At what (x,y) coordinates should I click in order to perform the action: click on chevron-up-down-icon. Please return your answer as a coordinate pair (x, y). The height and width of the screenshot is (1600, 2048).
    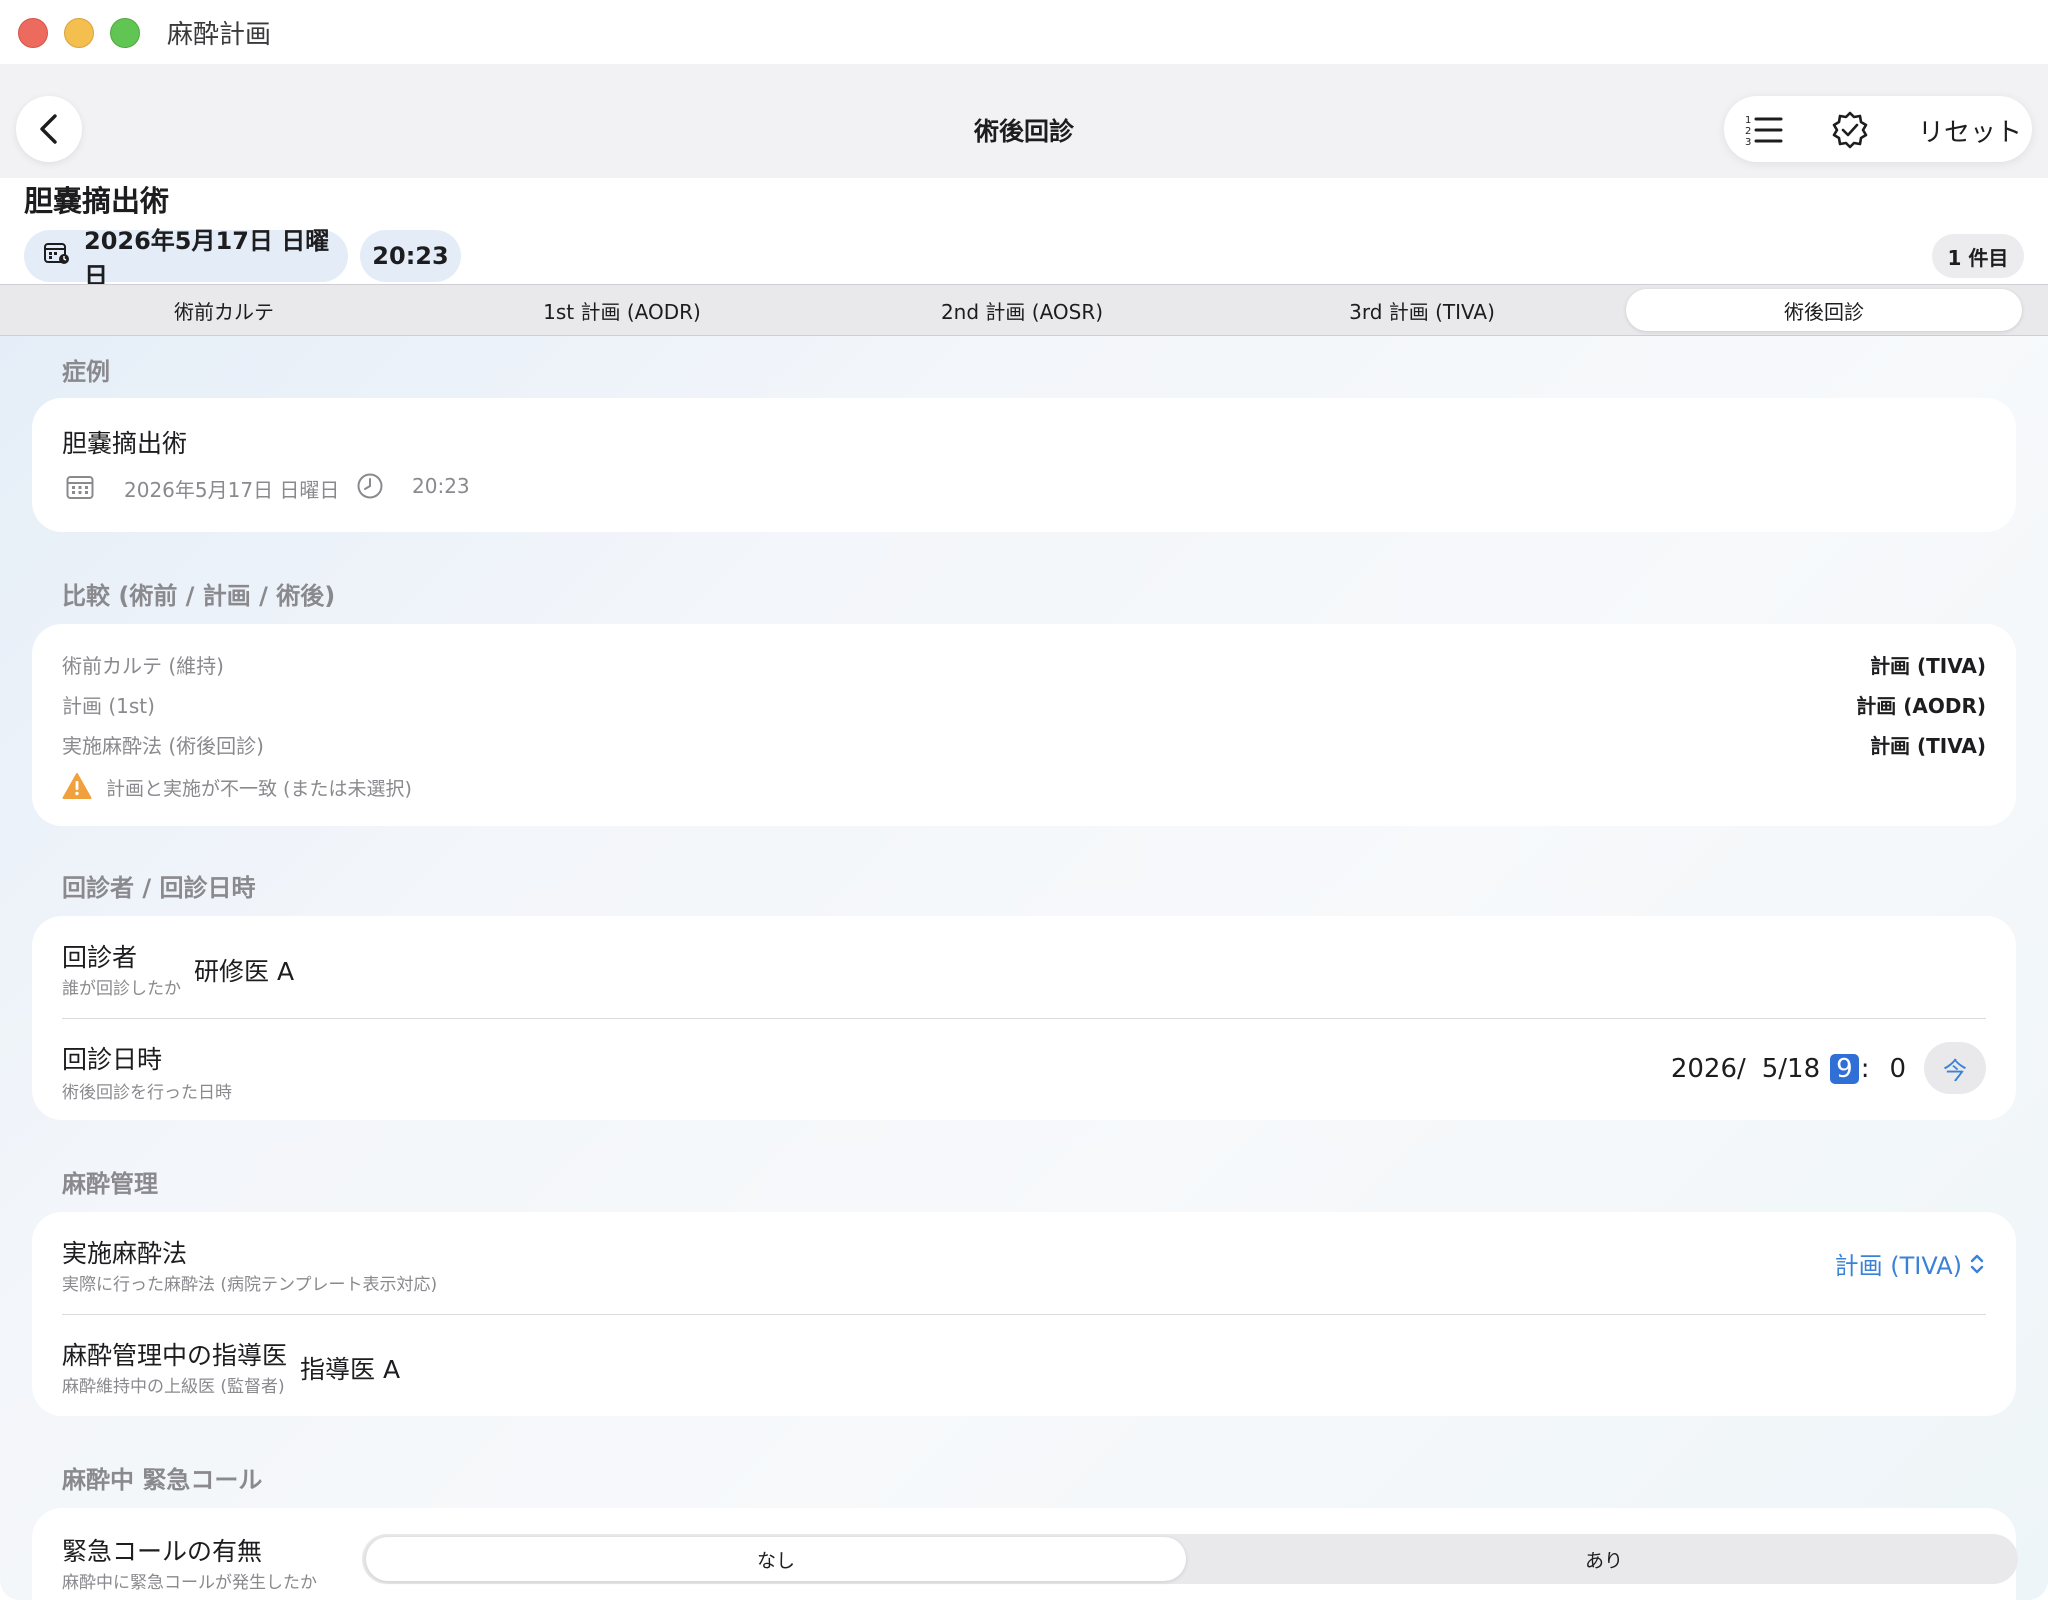
    Looking at the image, I should click on (1977, 1263).